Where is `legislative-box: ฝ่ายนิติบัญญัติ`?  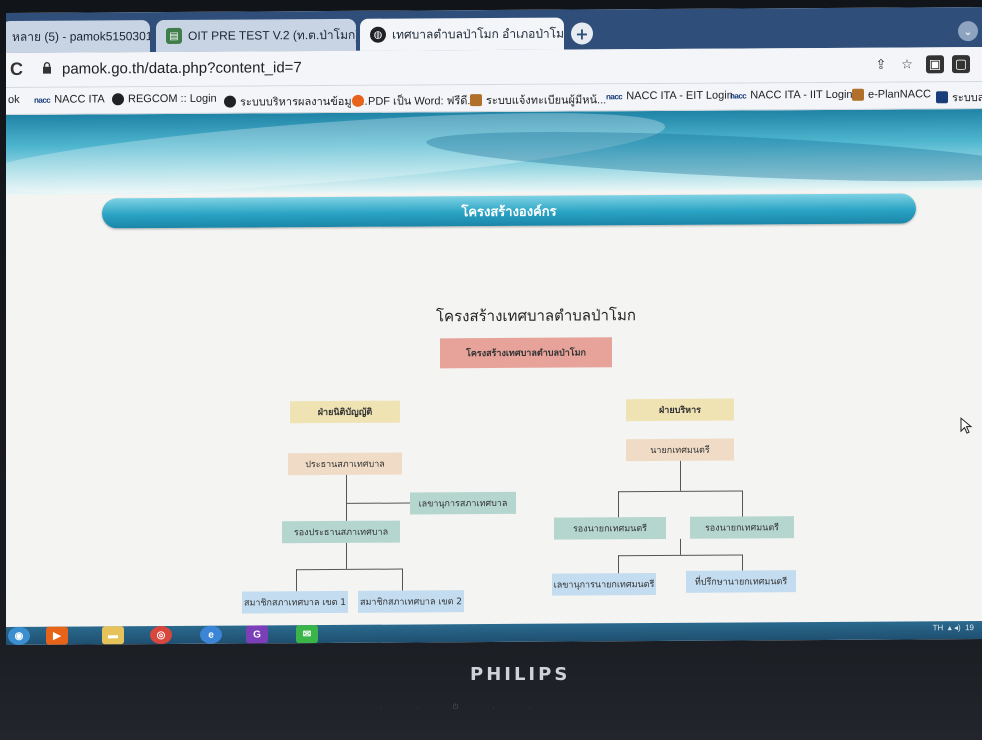
legislative-box: ฝ่ายนิติบัญญัติ is located at coordinates (345, 412).